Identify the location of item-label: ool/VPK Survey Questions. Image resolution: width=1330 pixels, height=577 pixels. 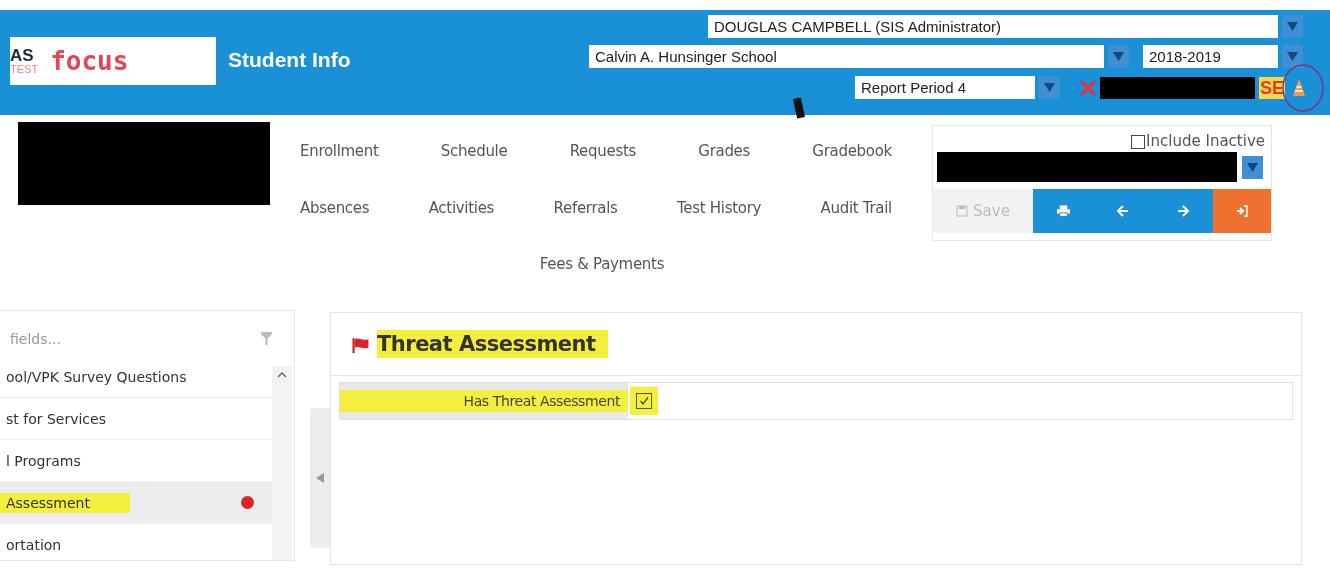
(96, 377).